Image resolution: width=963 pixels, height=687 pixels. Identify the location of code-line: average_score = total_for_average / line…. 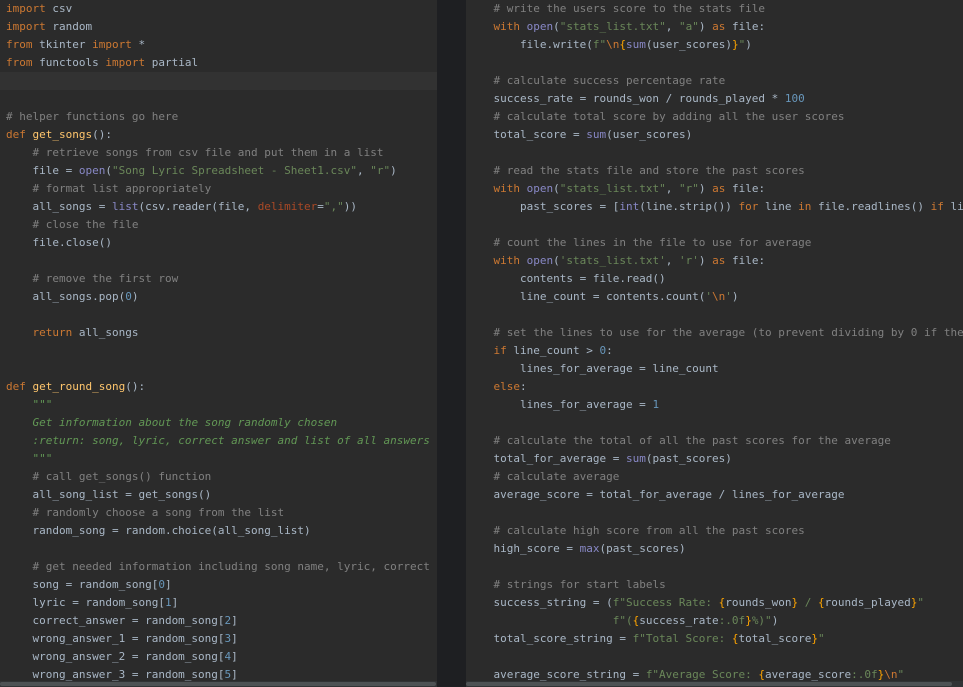
(714, 495).